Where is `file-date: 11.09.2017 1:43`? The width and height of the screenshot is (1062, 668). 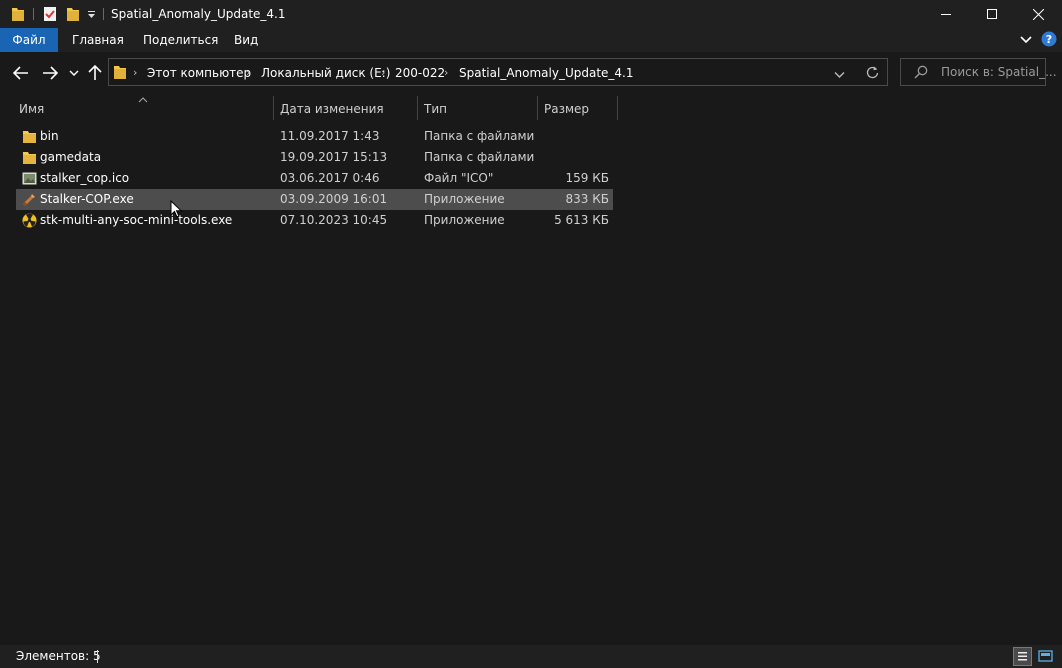 file-date: 11.09.2017 1:43 is located at coordinates (330, 136).